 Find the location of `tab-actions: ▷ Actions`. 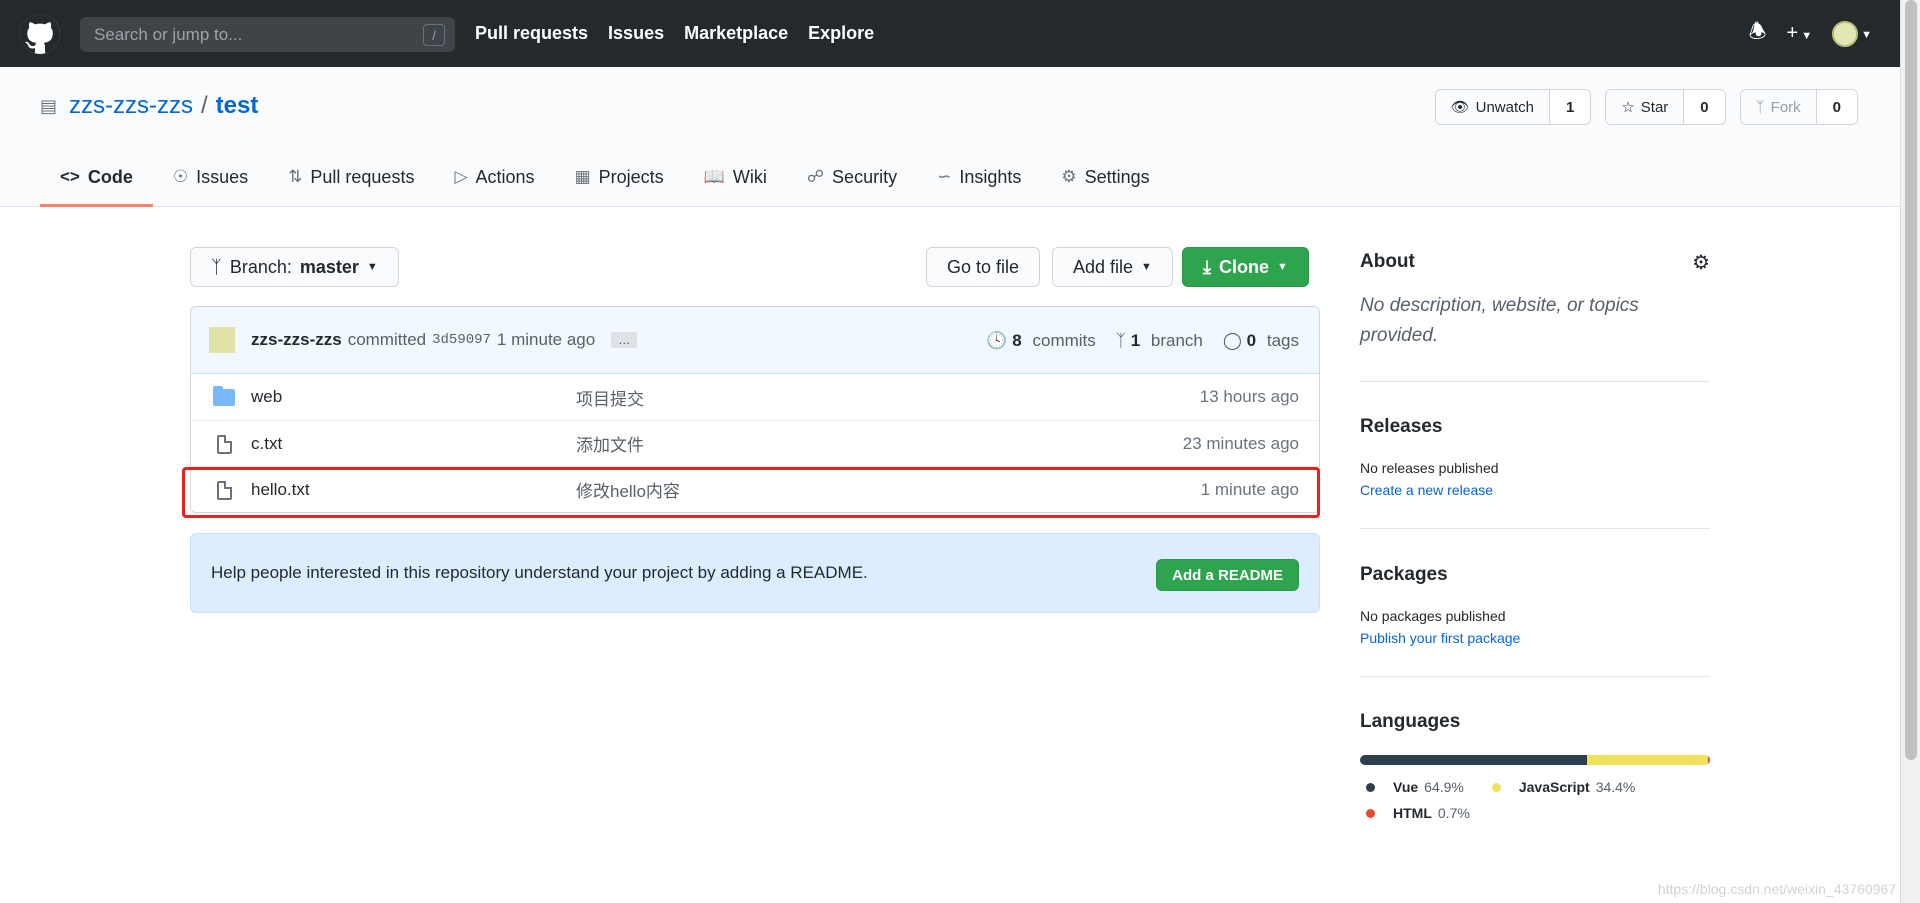

tab-actions: ▷ Actions is located at coordinates (494, 177).